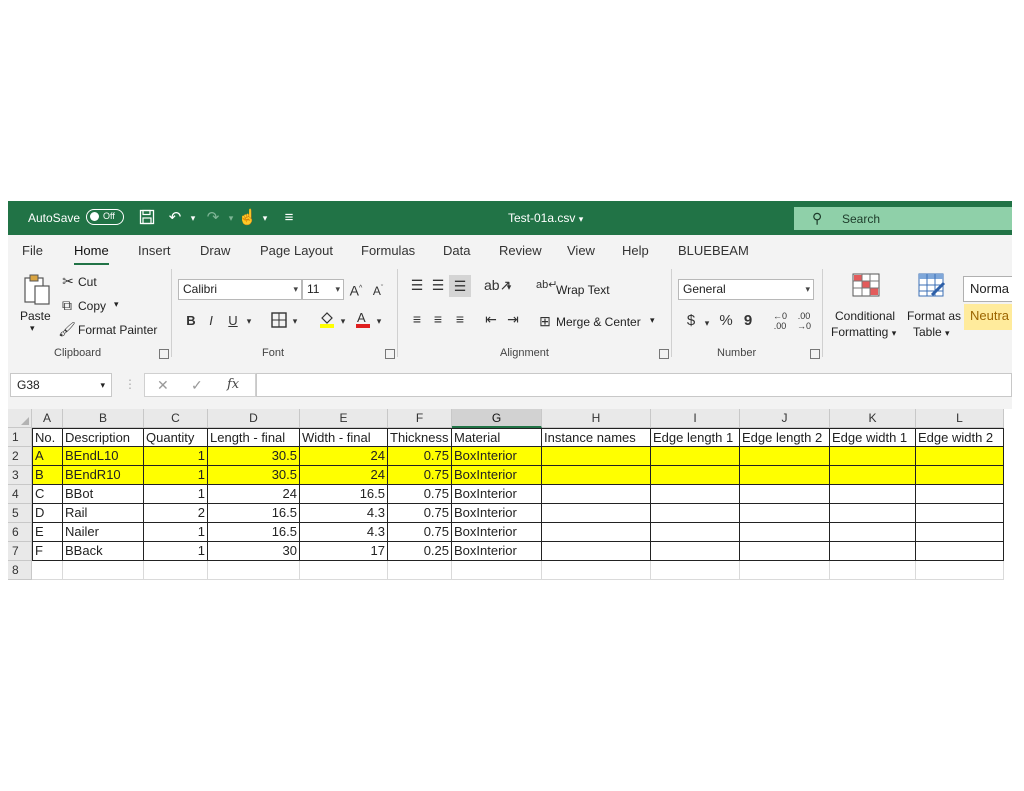  What do you see at coordinates (176, 475) in the screenshot?
I see `cell-c3: 1` at bounding box center [176, 475].